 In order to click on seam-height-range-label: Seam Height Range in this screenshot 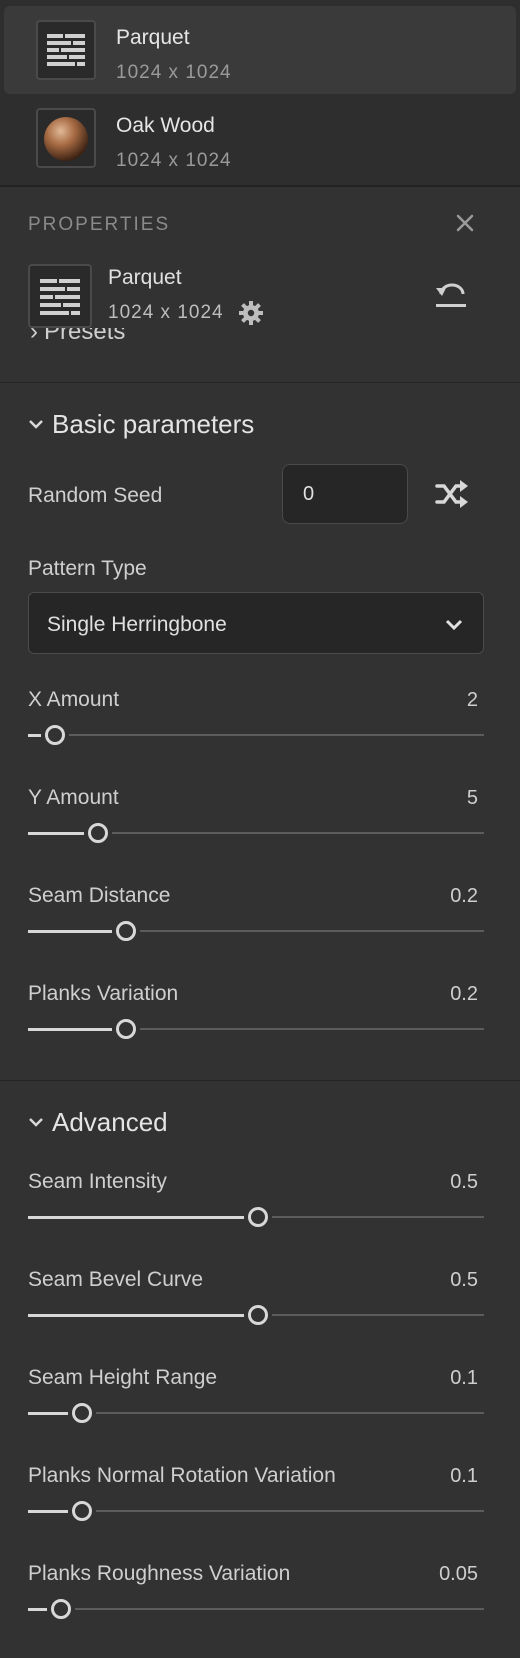, I will do `click(123, 1377)`.